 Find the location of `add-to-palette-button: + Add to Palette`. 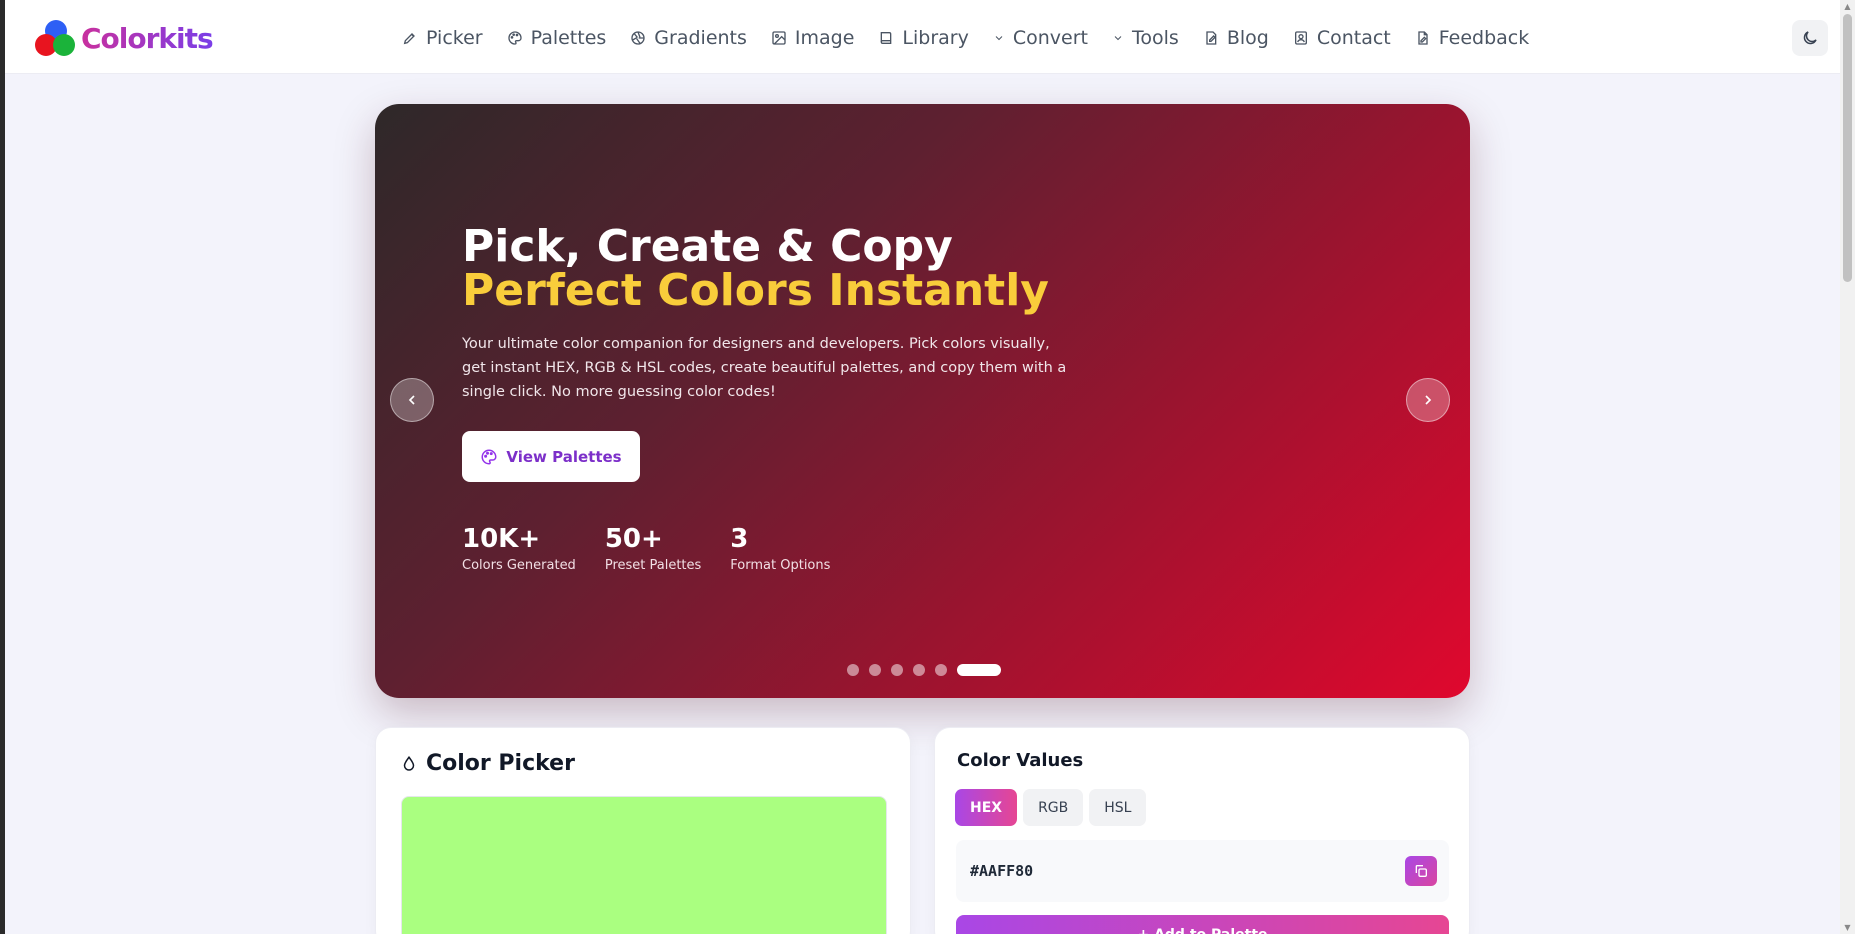

add-to-palette-button: + Add to Palette is located at coordinates (1202, 924).